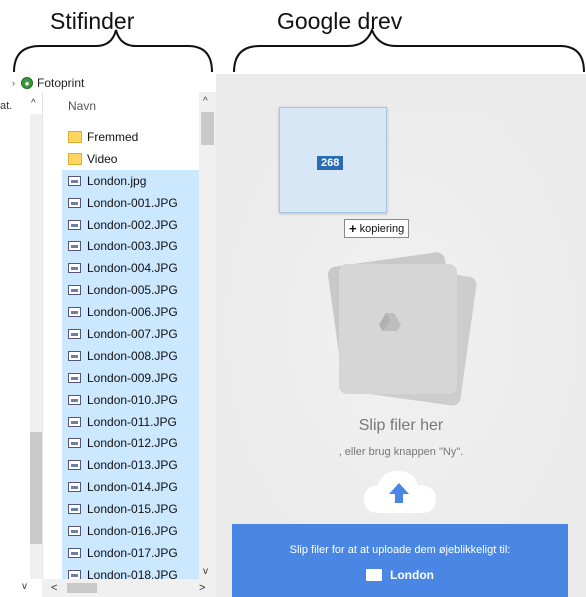 The width and height of the screenshot is (586, 597). I want to click on file-name: London-015.JPG, so click(132, 509).